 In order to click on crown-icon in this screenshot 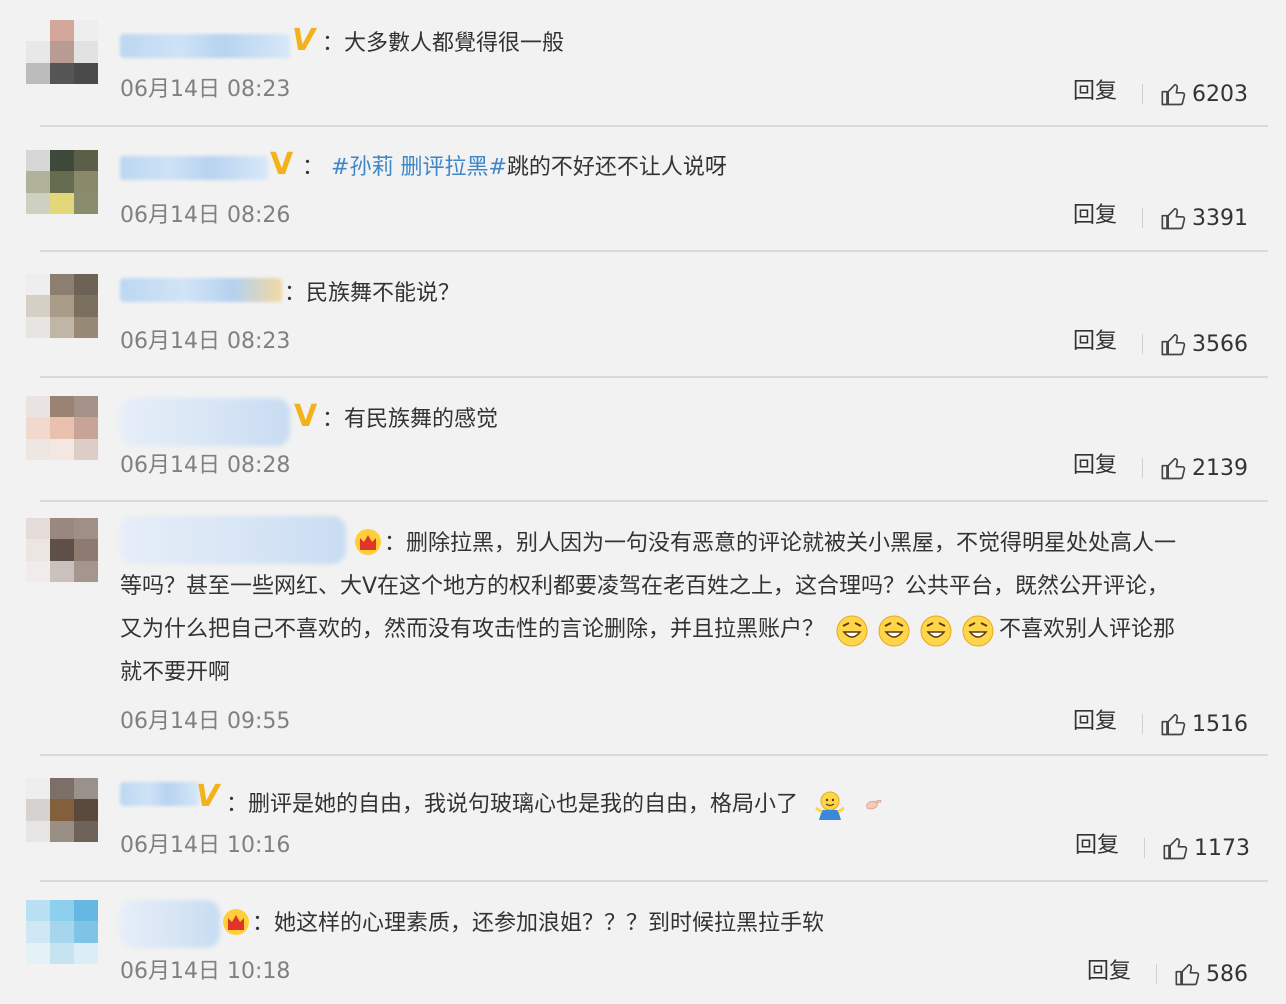, I will do `click(236, 922)`.